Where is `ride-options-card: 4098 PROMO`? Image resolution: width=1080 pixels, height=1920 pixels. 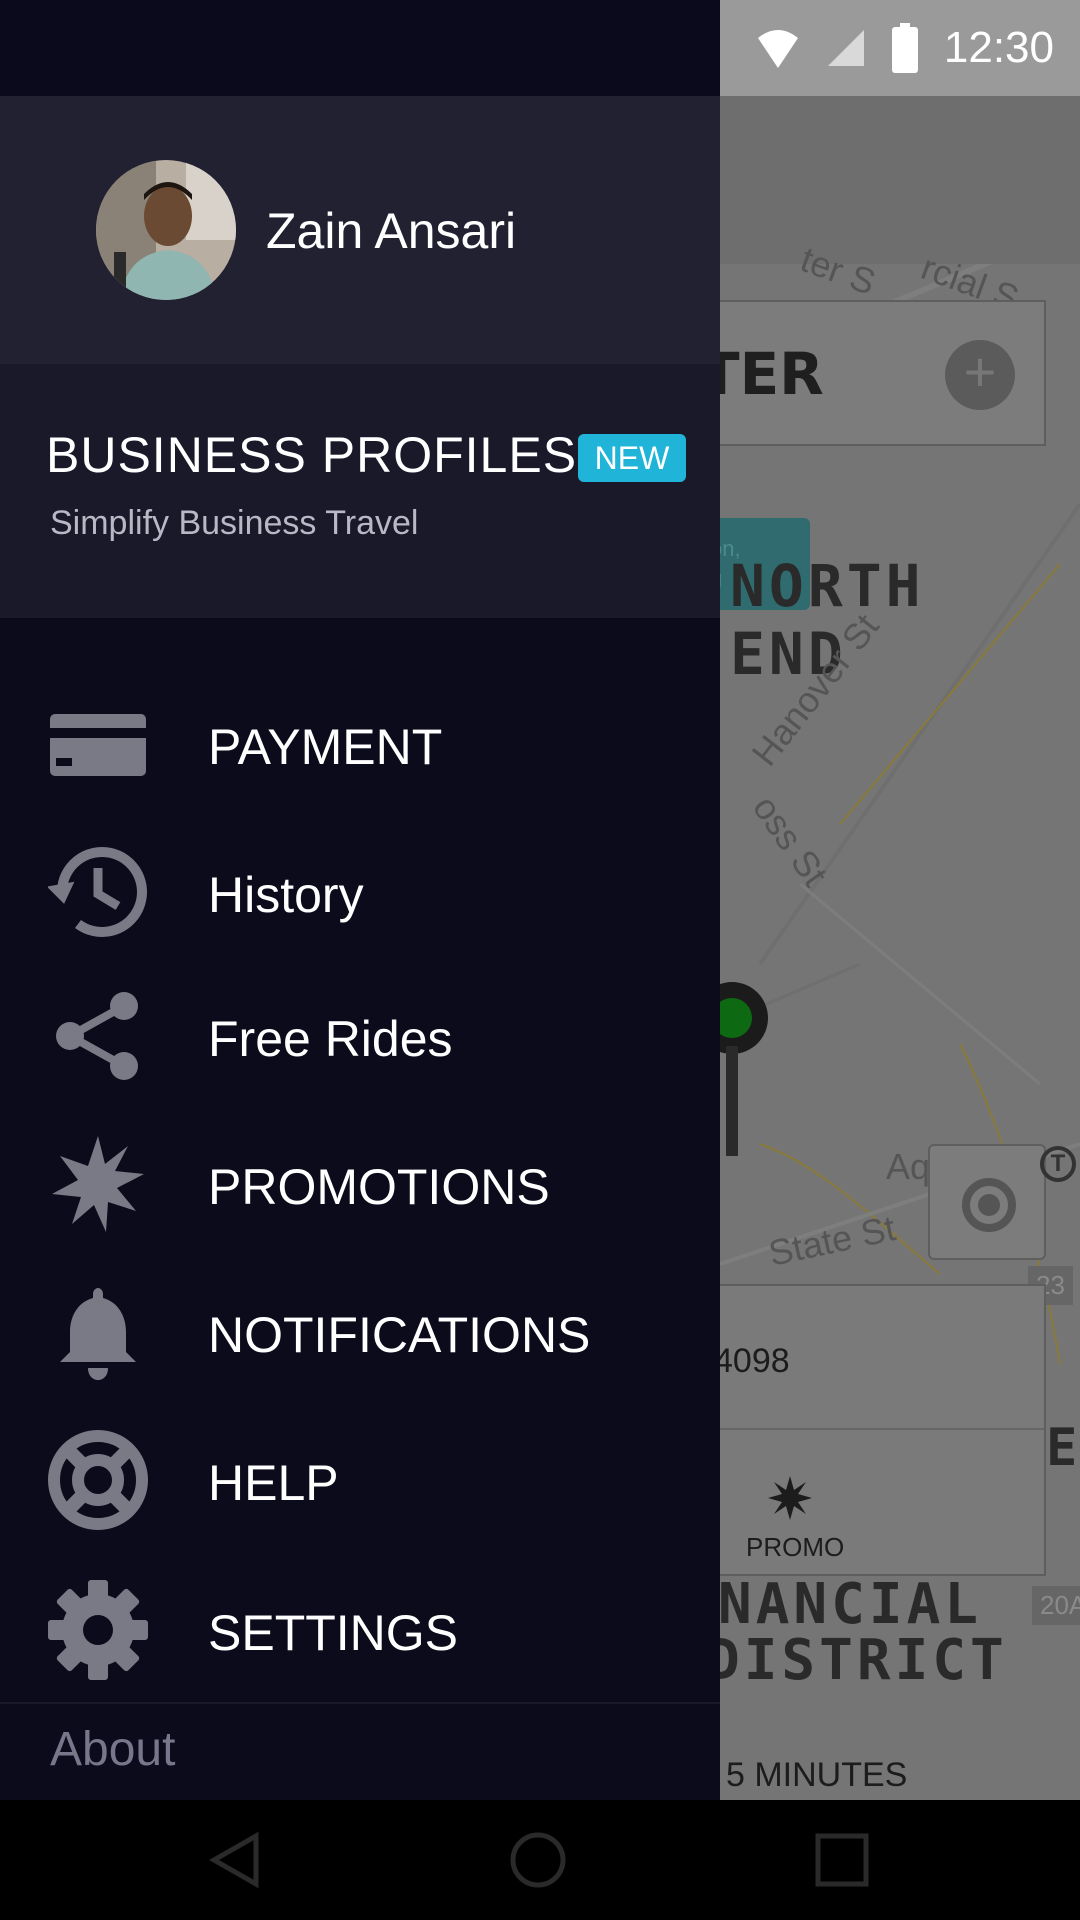
ride-options-card: 4098 PROMO is located at coordinates (873, 1430).